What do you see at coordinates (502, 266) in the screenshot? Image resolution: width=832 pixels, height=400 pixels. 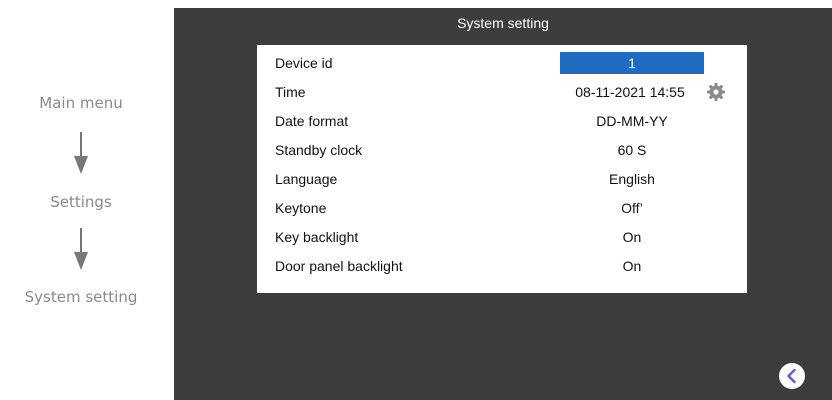 I see `setting-row-door-panel-backlight: Door panel backlight On` at bounding box center [502, 266].